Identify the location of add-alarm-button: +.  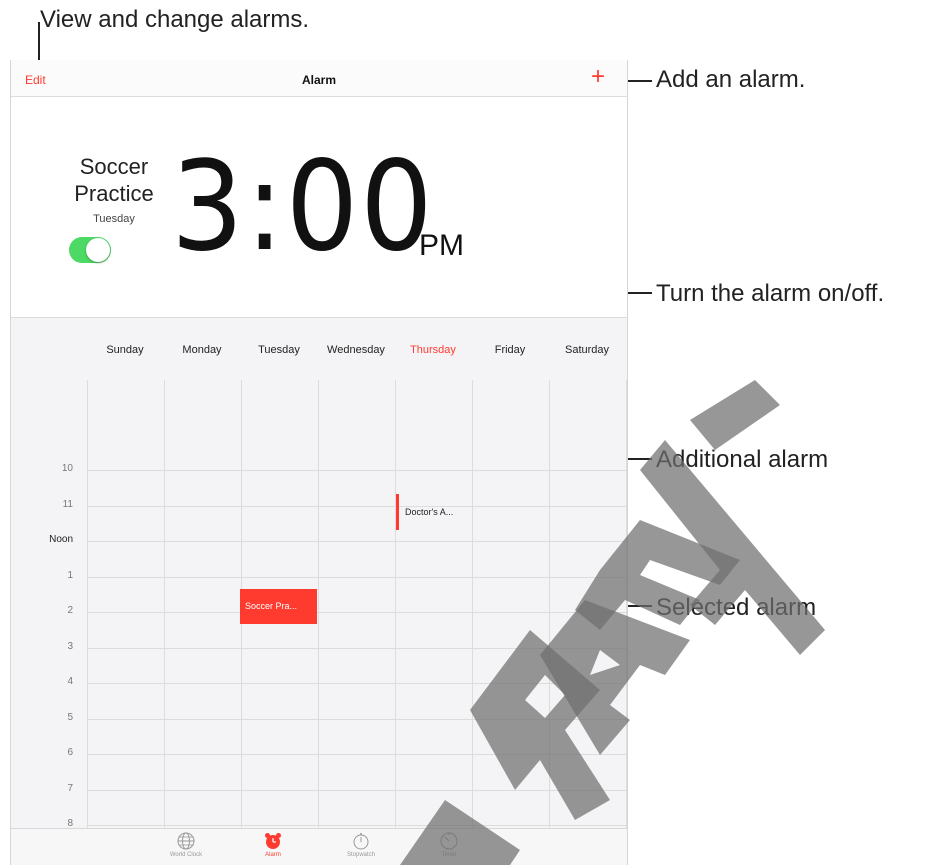
(598, 77).